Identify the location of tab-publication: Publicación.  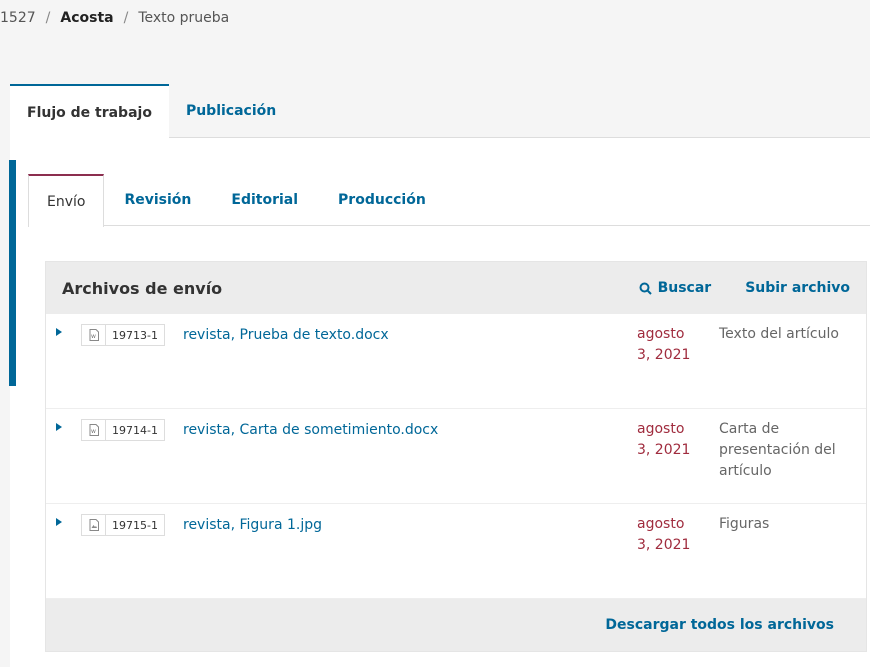
(231, 111).